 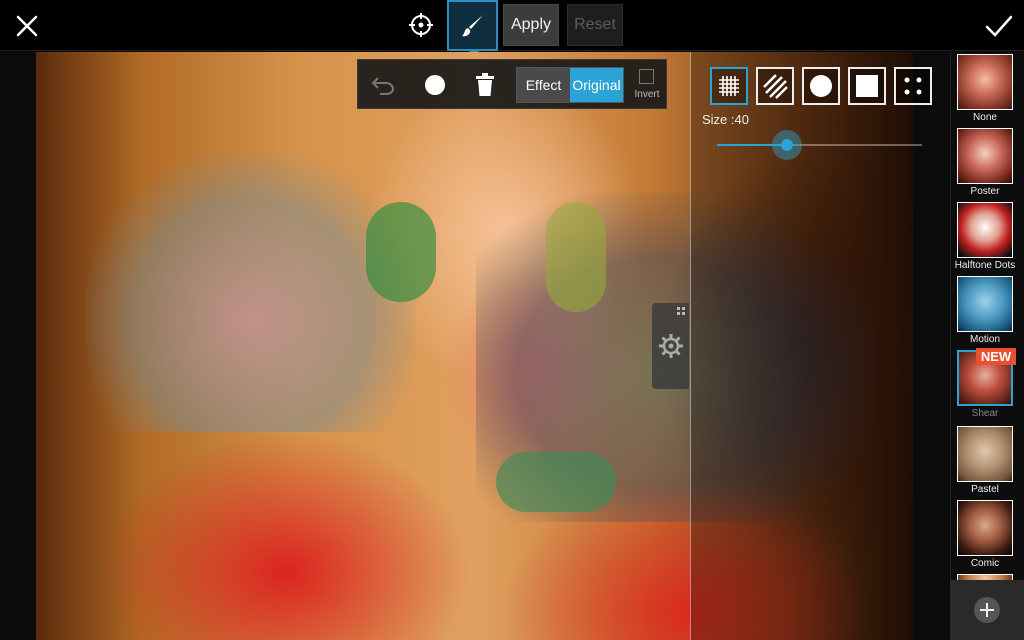 I want to click on brush-options-panel: Effect Original Invert, so click(x=512, y=84).